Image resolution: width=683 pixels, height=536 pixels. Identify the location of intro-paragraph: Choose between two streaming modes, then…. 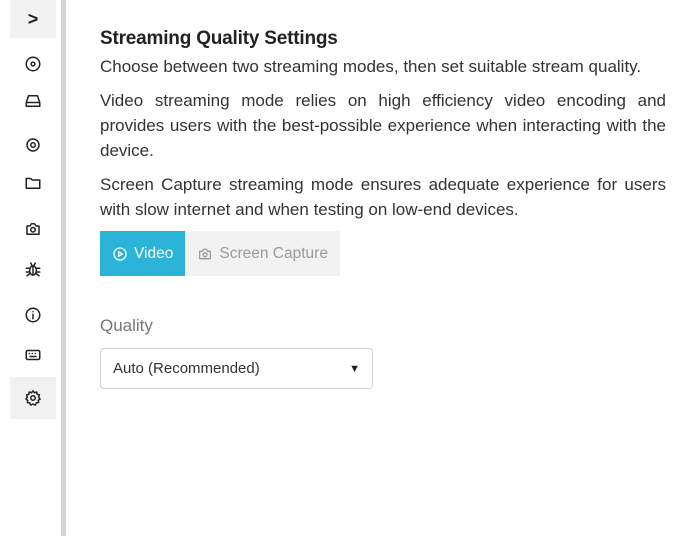
(371, 66).